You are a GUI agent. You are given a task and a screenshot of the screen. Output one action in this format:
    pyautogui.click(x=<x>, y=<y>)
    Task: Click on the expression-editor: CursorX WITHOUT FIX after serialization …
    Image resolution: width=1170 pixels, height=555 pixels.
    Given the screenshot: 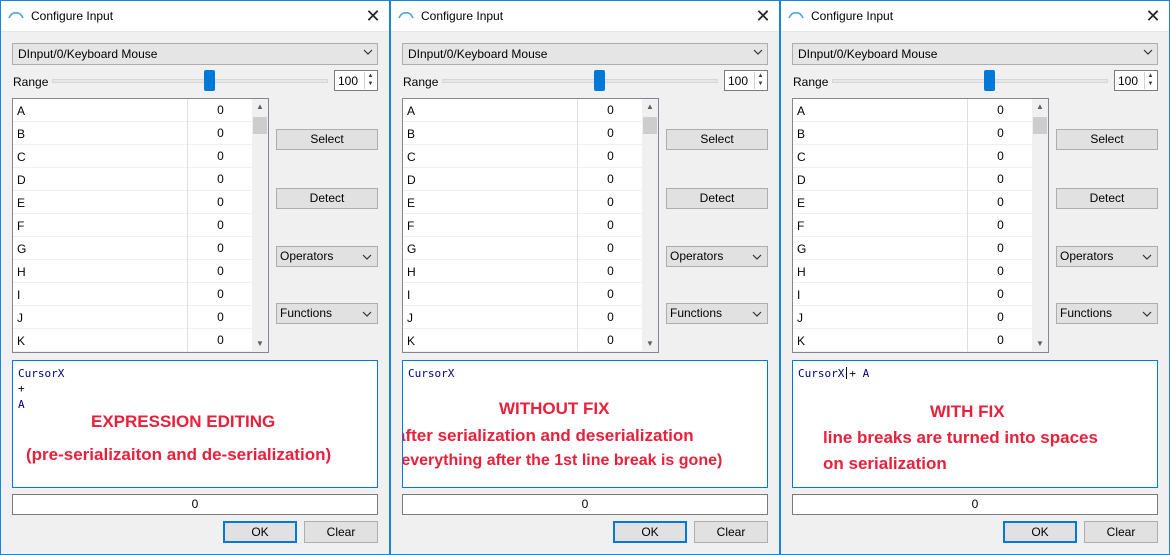 What is the action you would take?
    pyautogui.click(x=585, y=424)
    